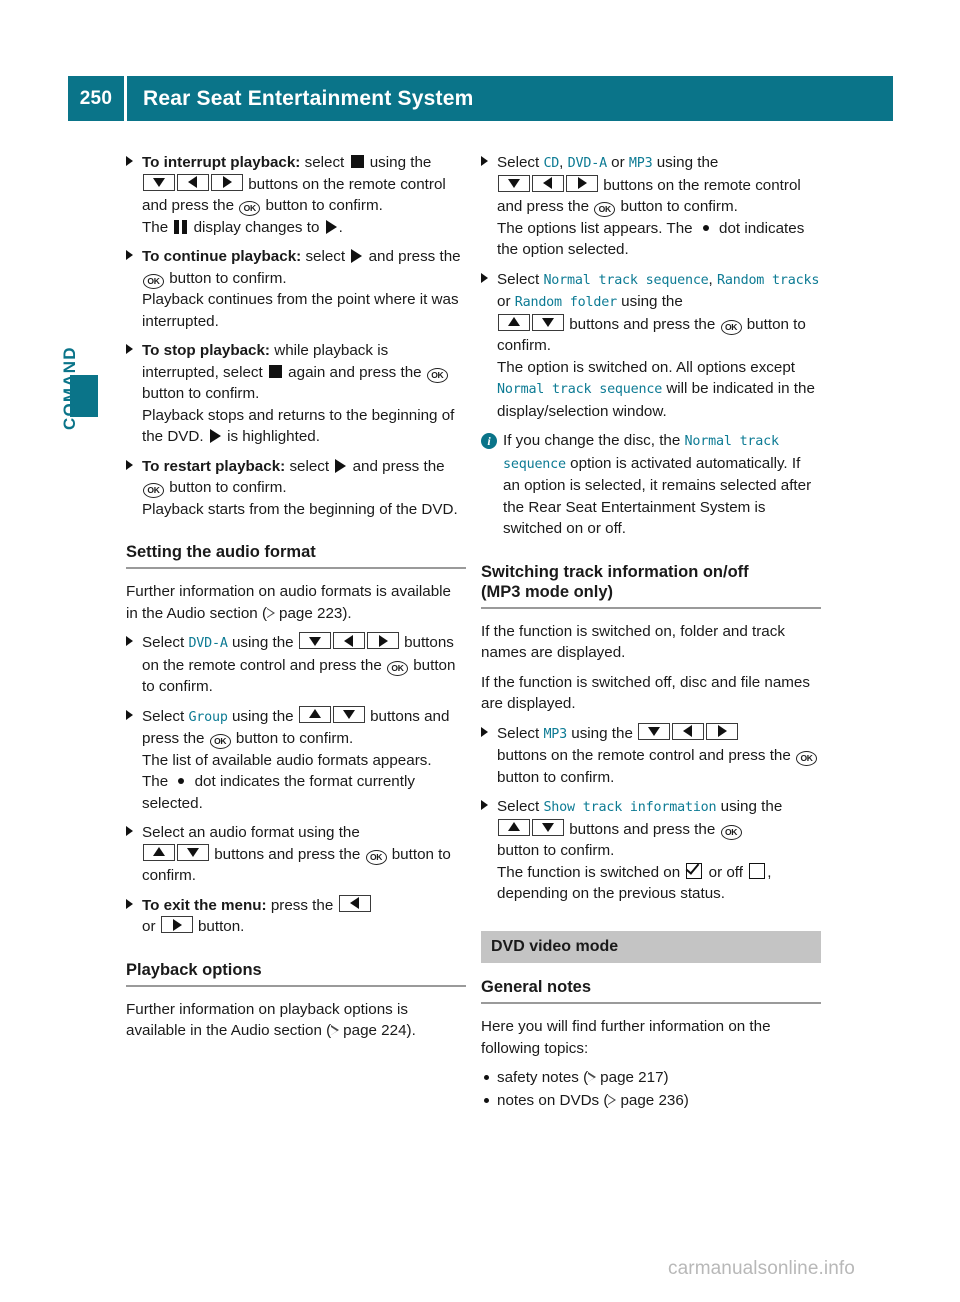 The image size is (960, 1302). What do you see at coordinates (324, 162) in the screenshot?
I see `step-text: select` at bounding box center [324, 162].